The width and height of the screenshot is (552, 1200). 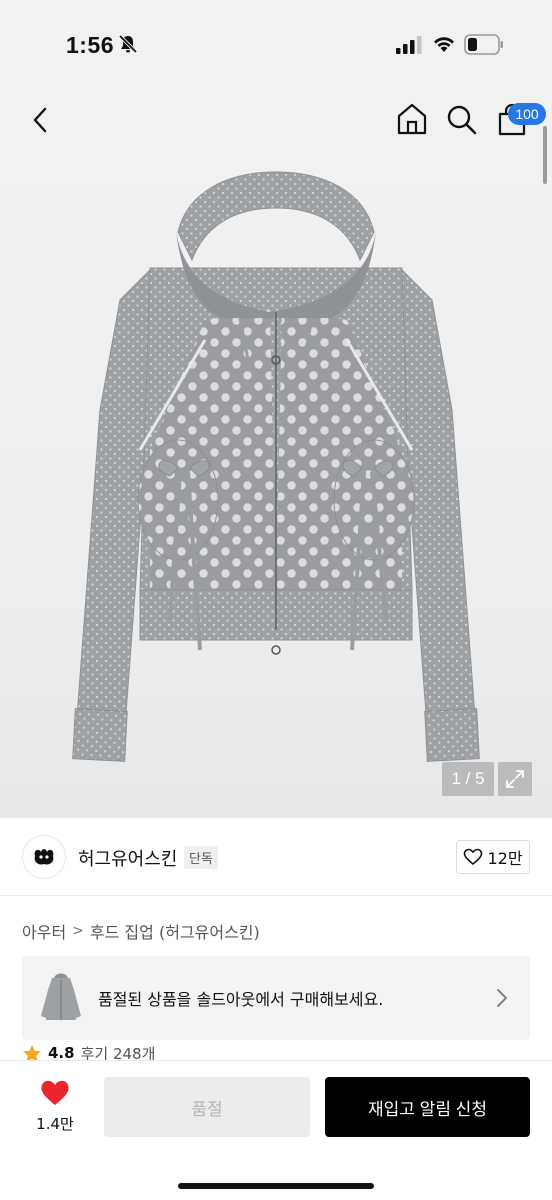 What do you see at coordinates (527, 114) in the screenshot?
I see `cart-count-badge: 100` at bounding box center [527, 114].